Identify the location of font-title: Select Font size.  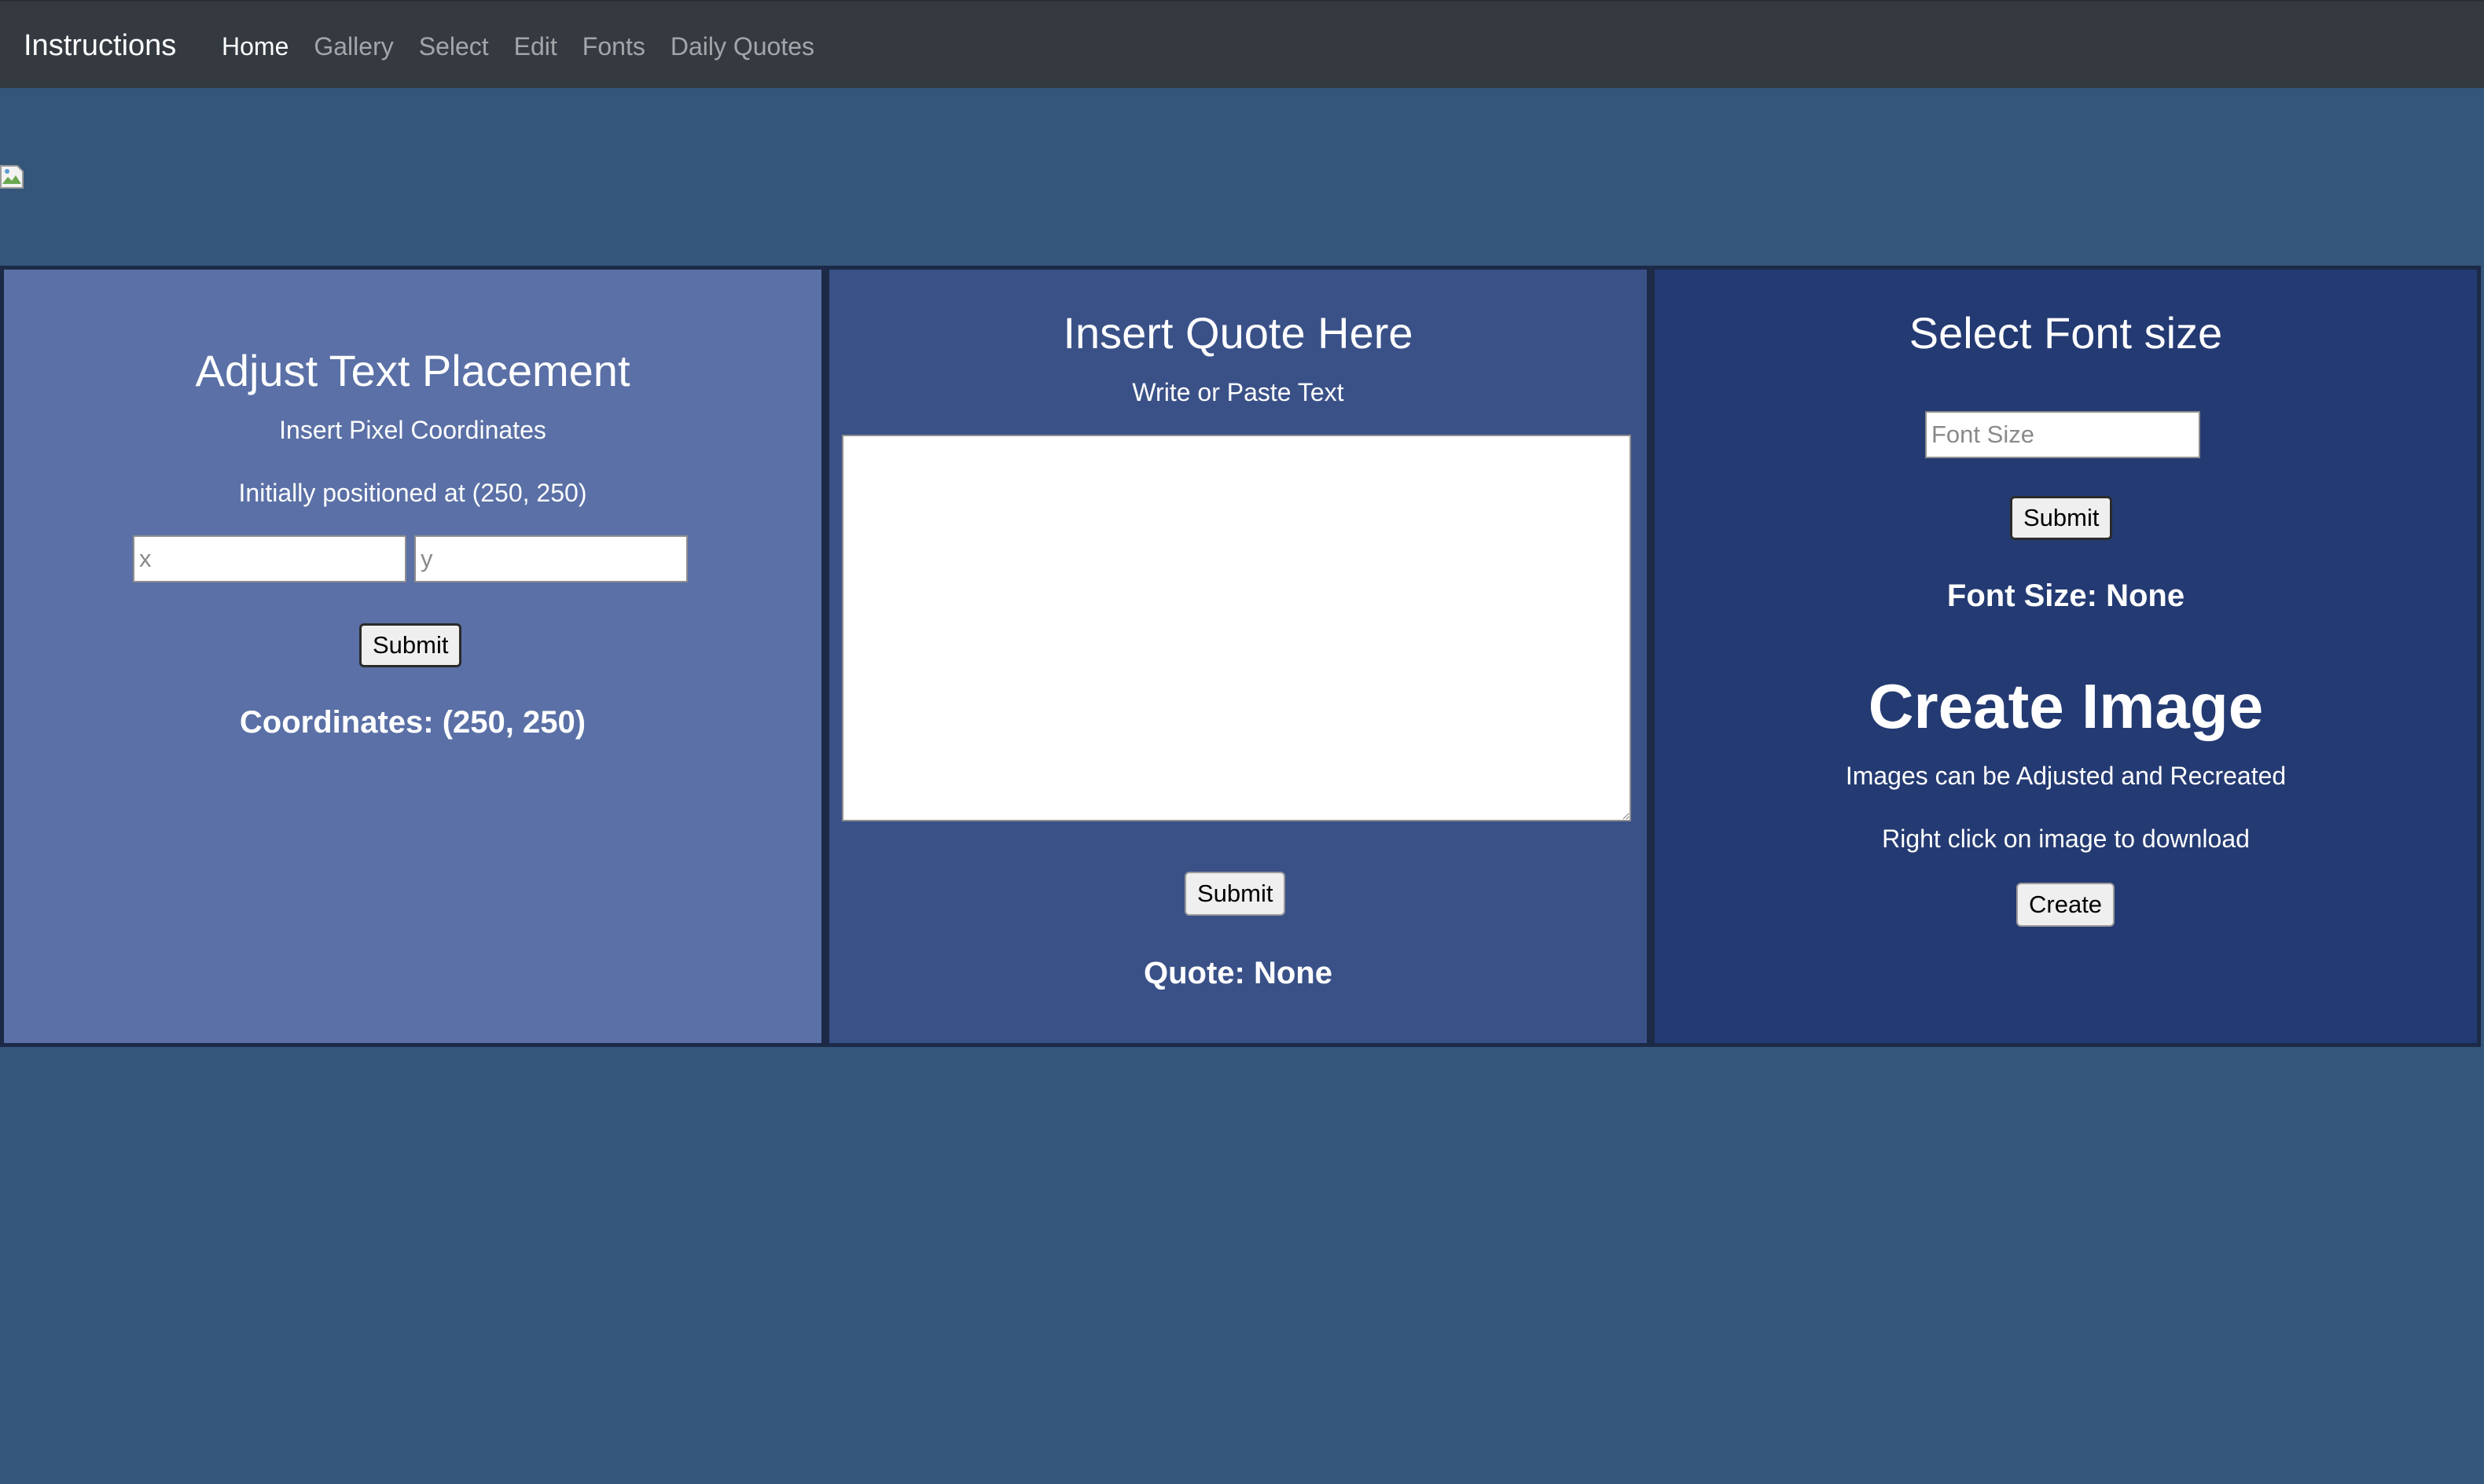
(2066, 333).